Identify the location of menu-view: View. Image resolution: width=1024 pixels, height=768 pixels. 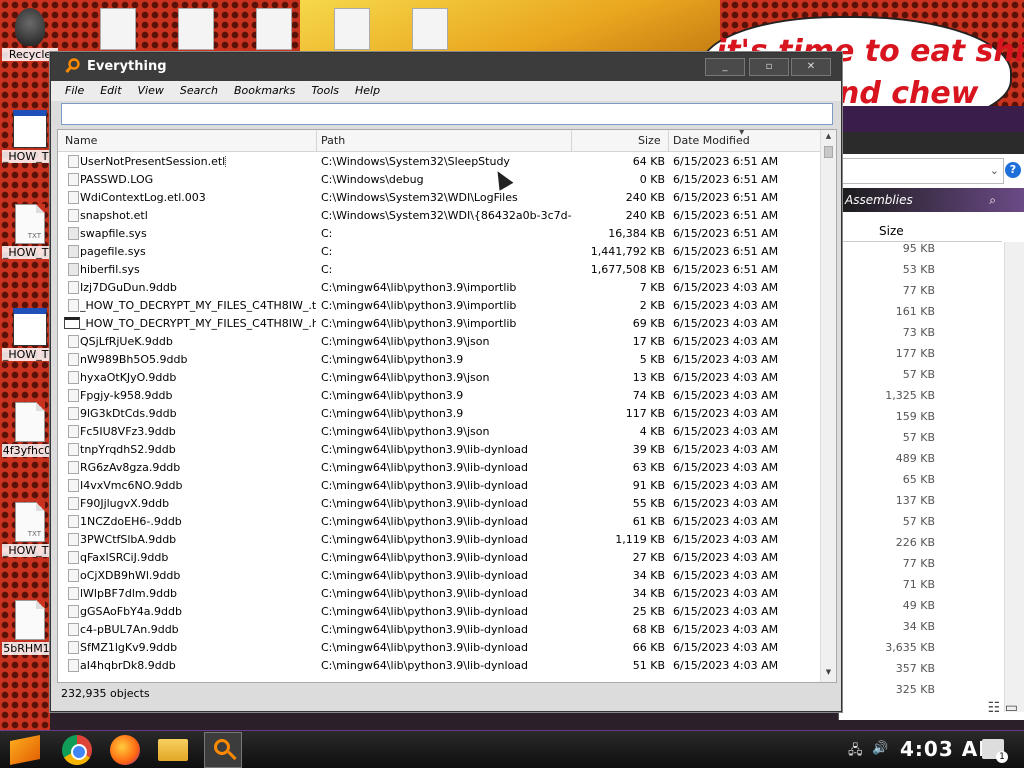
(151, 89).